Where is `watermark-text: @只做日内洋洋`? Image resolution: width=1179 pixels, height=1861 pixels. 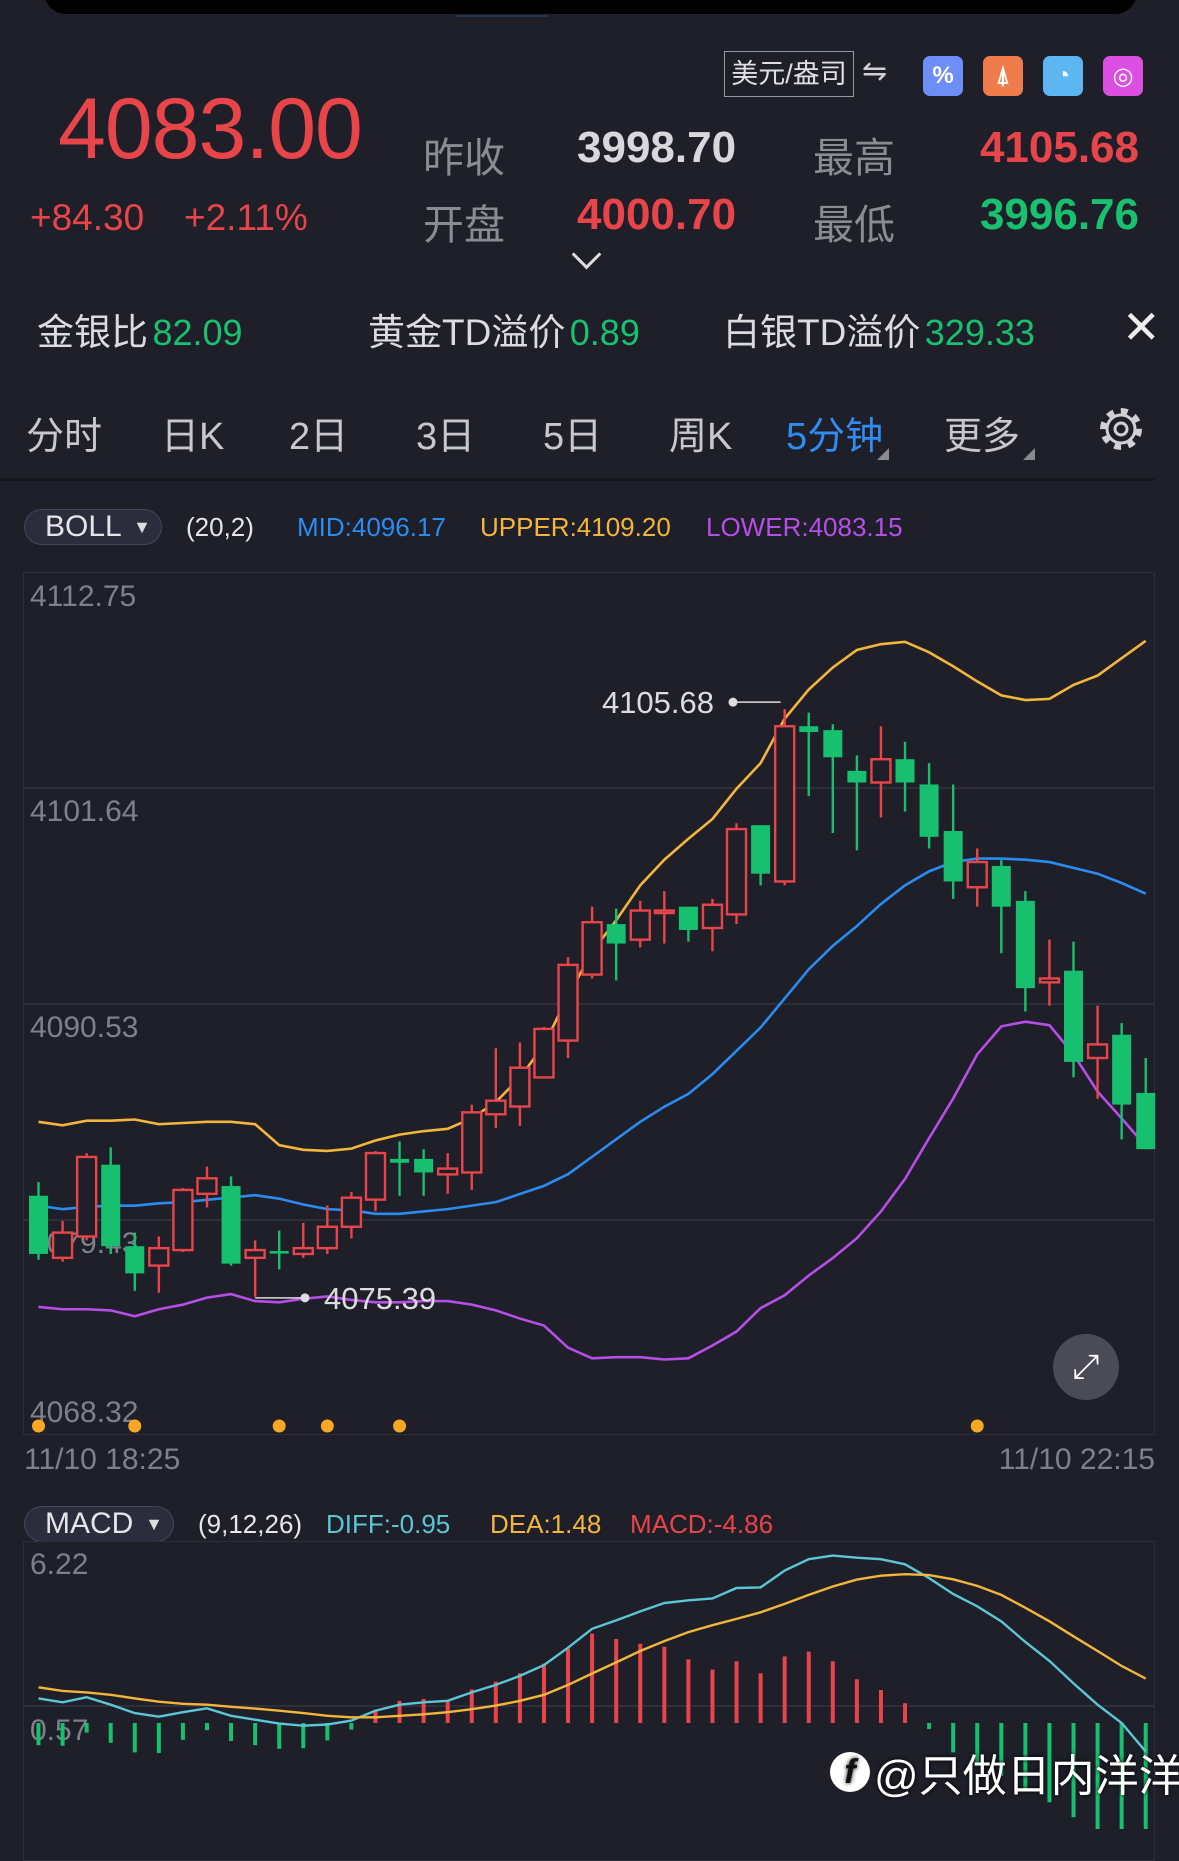
watermark-text: @只做日内洋洋 is located at coordinates (1026, 1776).